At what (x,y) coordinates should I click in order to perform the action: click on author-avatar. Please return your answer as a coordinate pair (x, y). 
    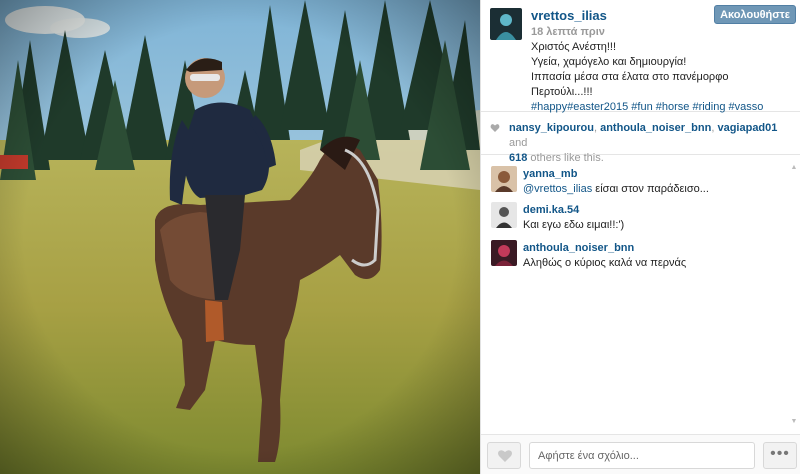
    Looking at the image, I should click on (506, 24).